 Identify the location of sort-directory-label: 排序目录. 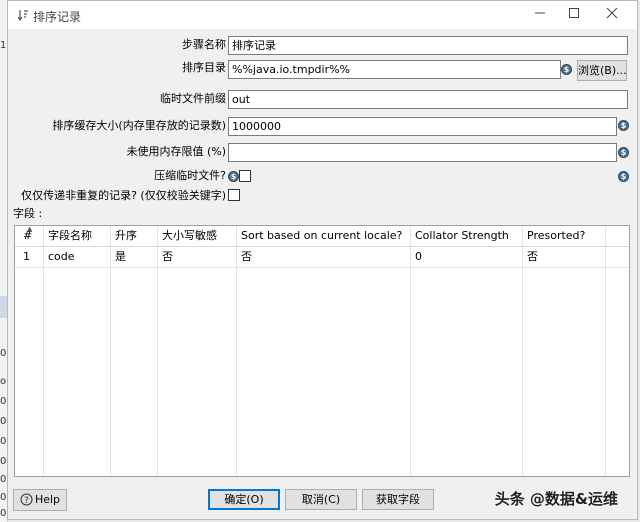
(204, 67).